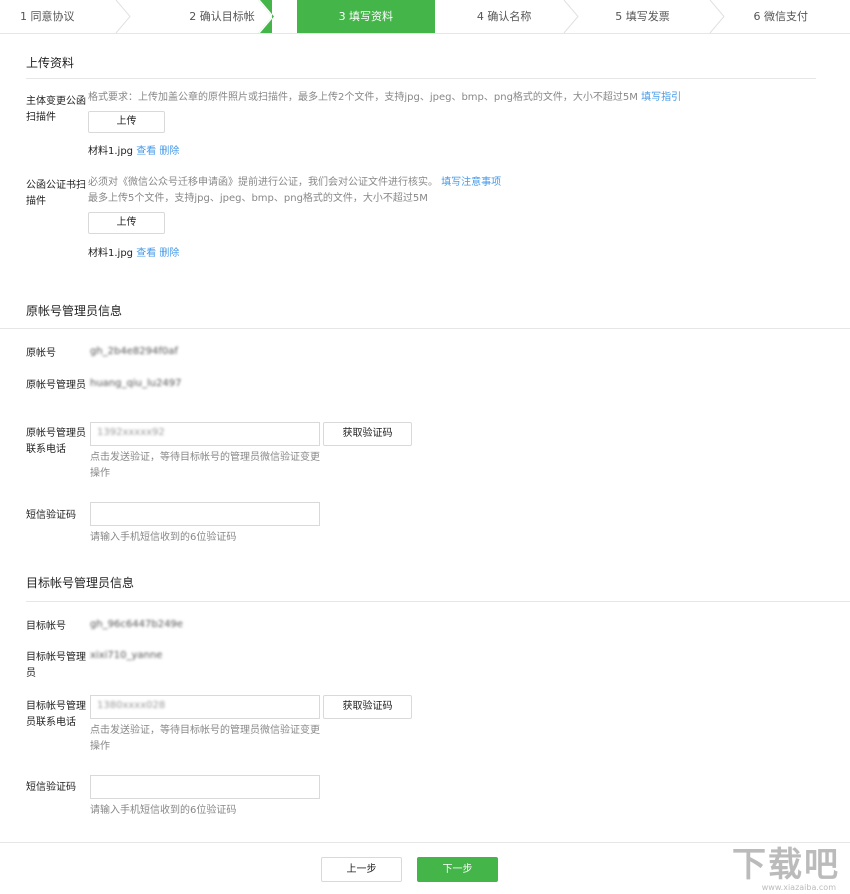 This screenshot has height=894, width=850. I want to click on origin-account-label: 原帐号, so click(41, 353).